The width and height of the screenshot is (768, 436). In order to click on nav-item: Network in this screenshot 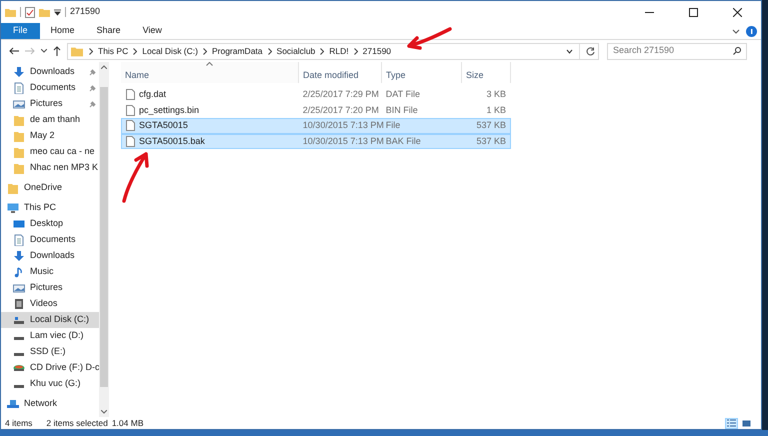, I will do `click(50, 404)`.